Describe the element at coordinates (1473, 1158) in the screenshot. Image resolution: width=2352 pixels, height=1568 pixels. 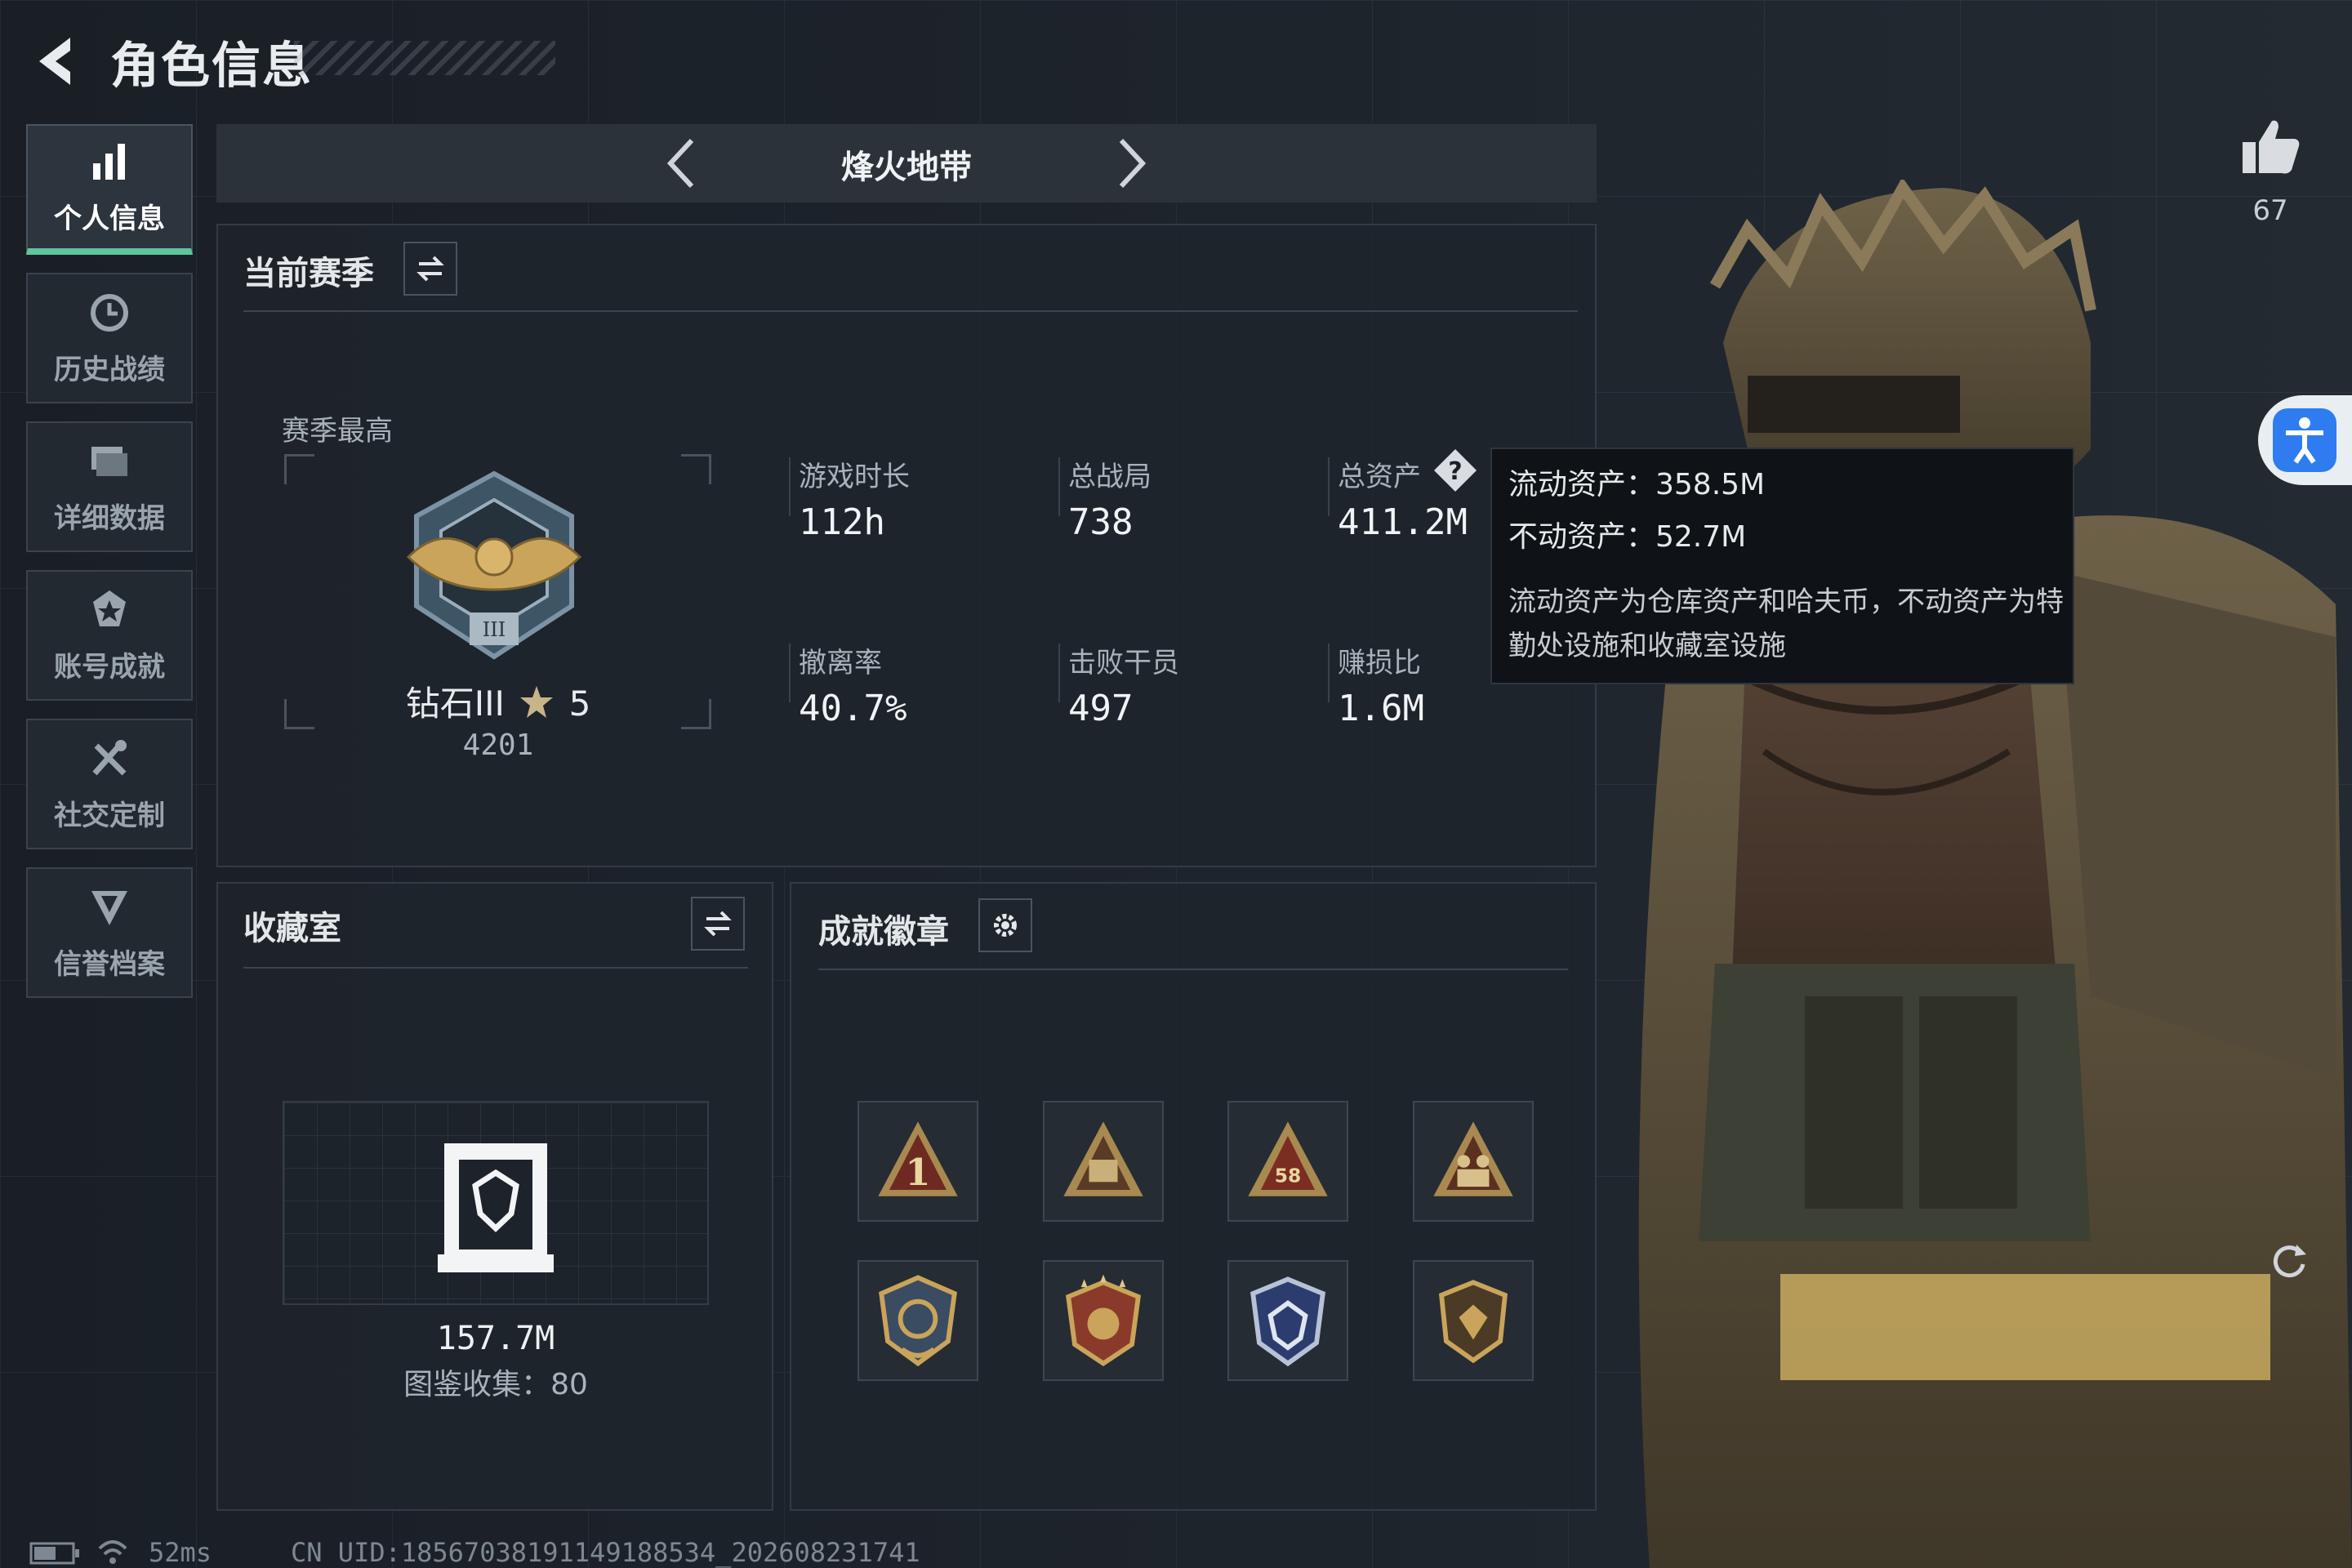
I see `soldiers-badge-icon` at that location.